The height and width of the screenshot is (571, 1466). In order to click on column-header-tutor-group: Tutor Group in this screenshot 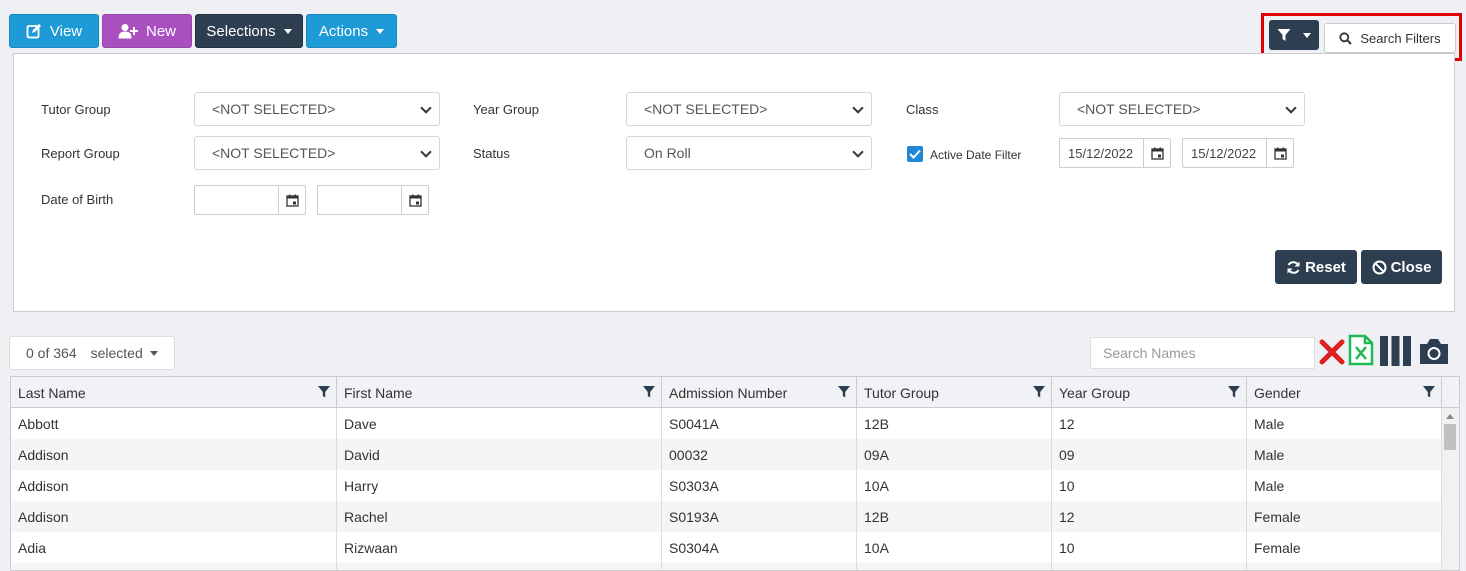, I will do `click(954, 392)`.